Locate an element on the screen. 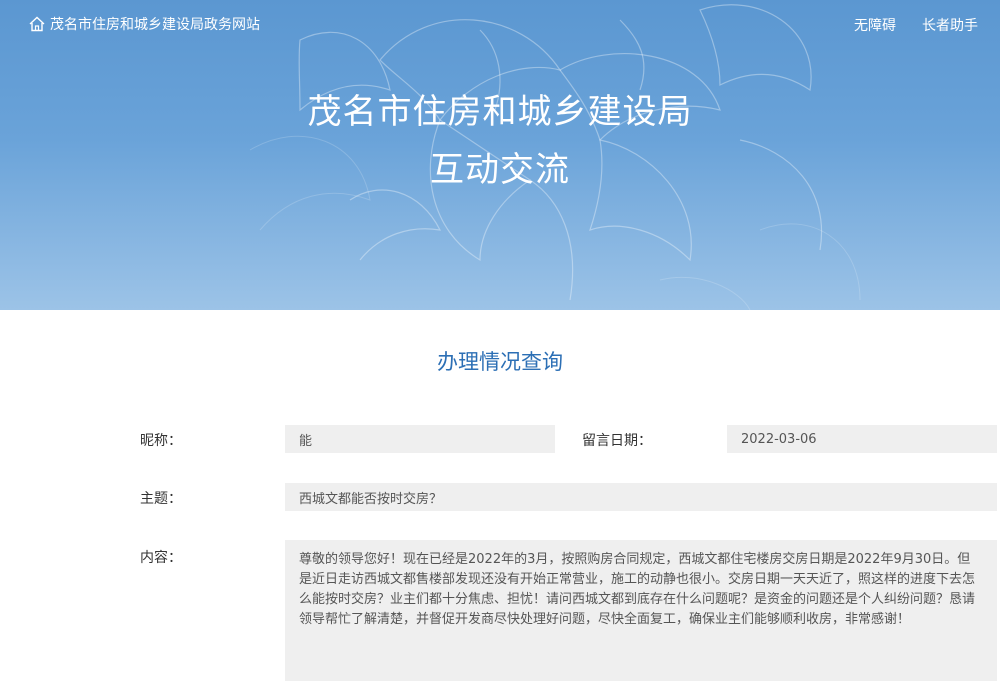 This screenshot has height=681, width=1000. accessibility-link: 无障碍 is located at coordinates (875, 25).